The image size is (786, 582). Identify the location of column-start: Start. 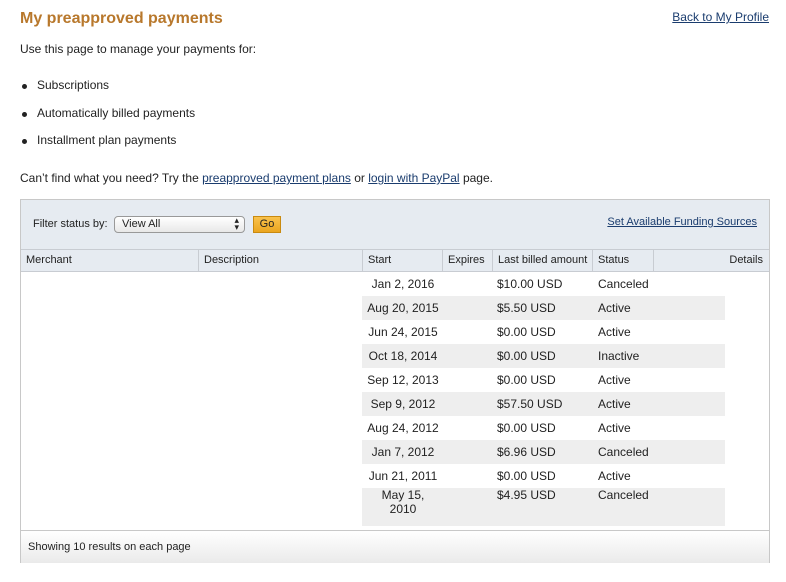
(403, 260).